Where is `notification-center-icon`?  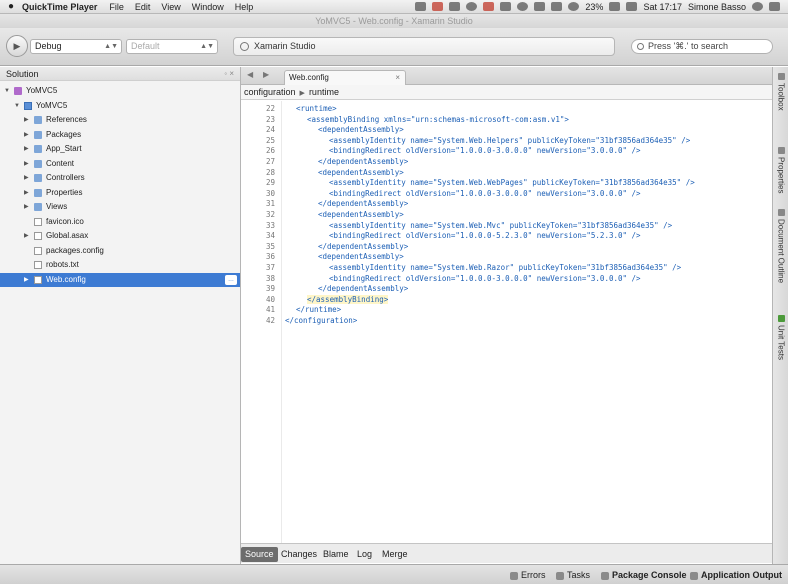
notification-center-icon is located at coordinates (774, 6).